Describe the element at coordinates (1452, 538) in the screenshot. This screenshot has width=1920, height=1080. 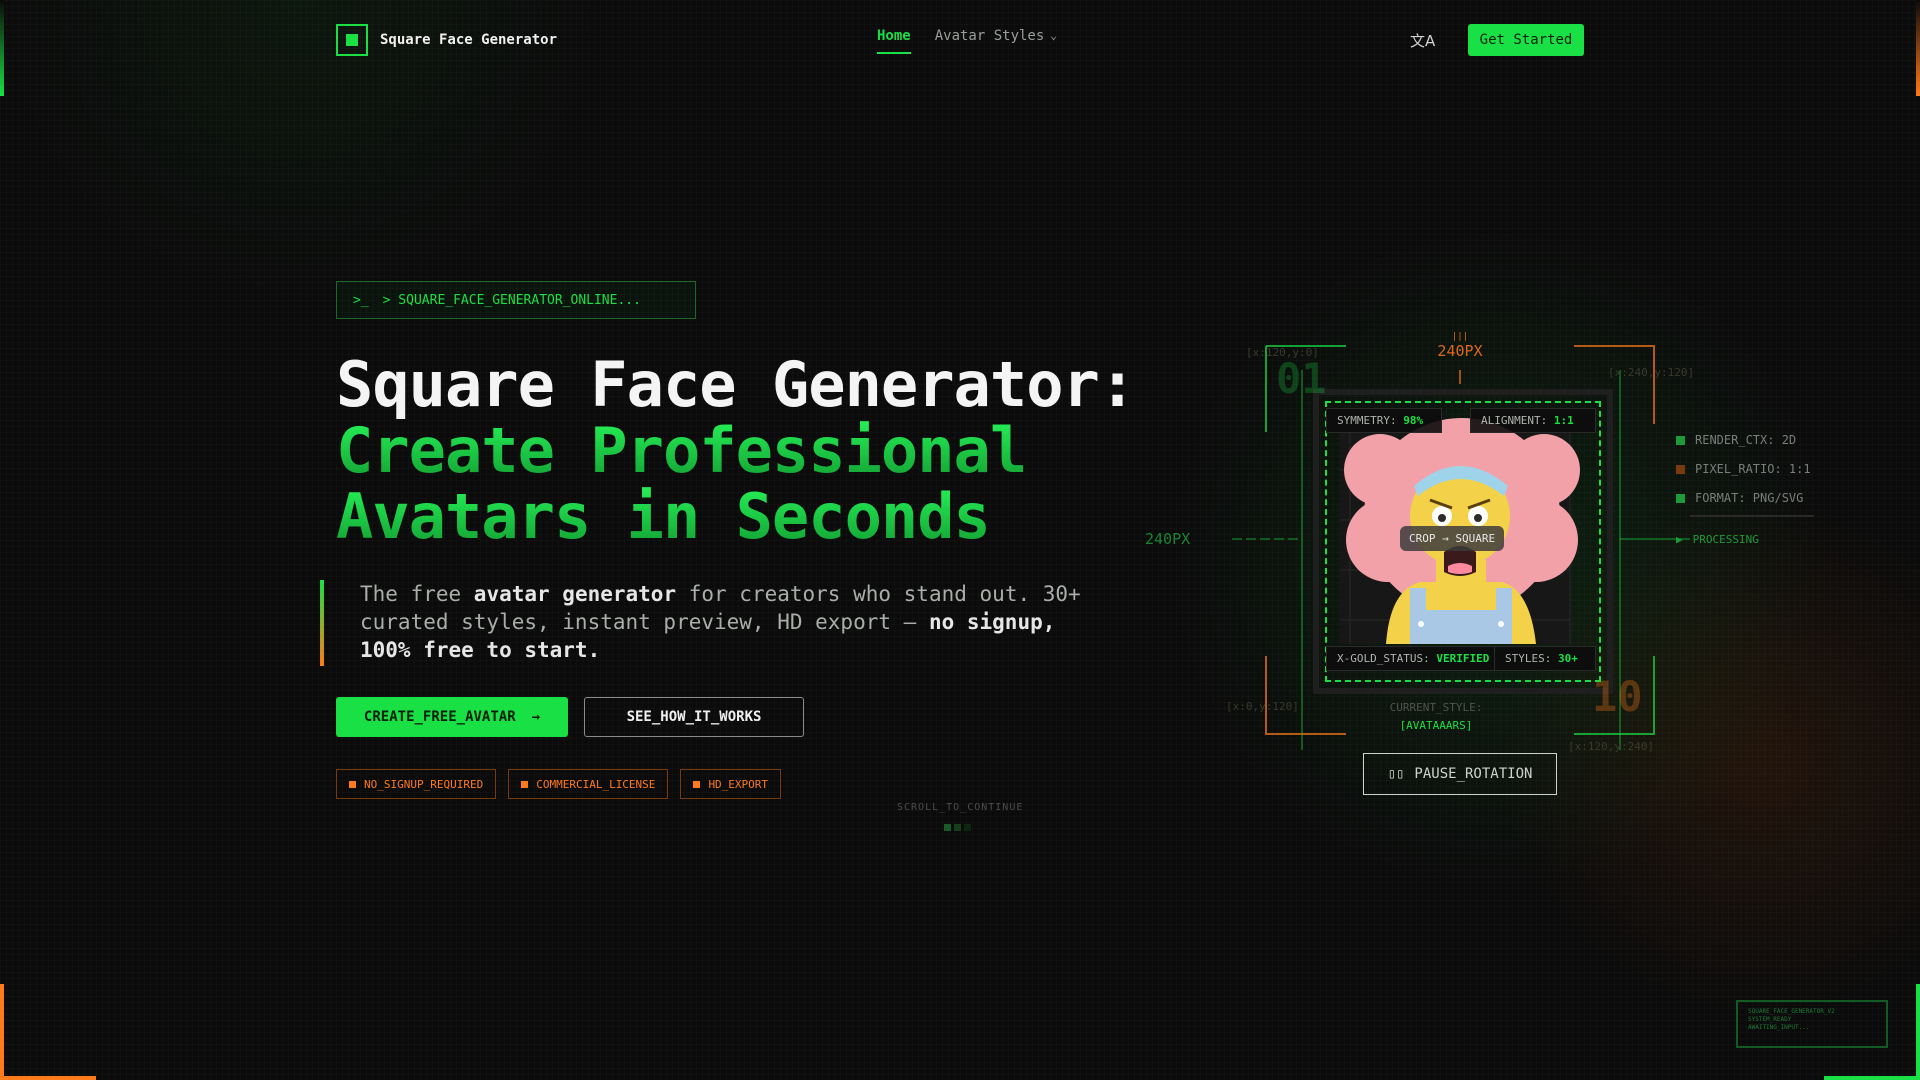
I see `crop-square-tag: CROP → SQUARE` at that location.